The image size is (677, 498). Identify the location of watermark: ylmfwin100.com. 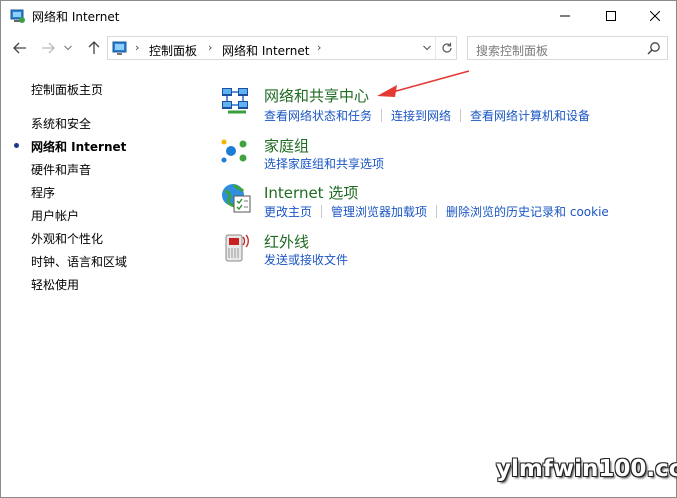
(586, 469).